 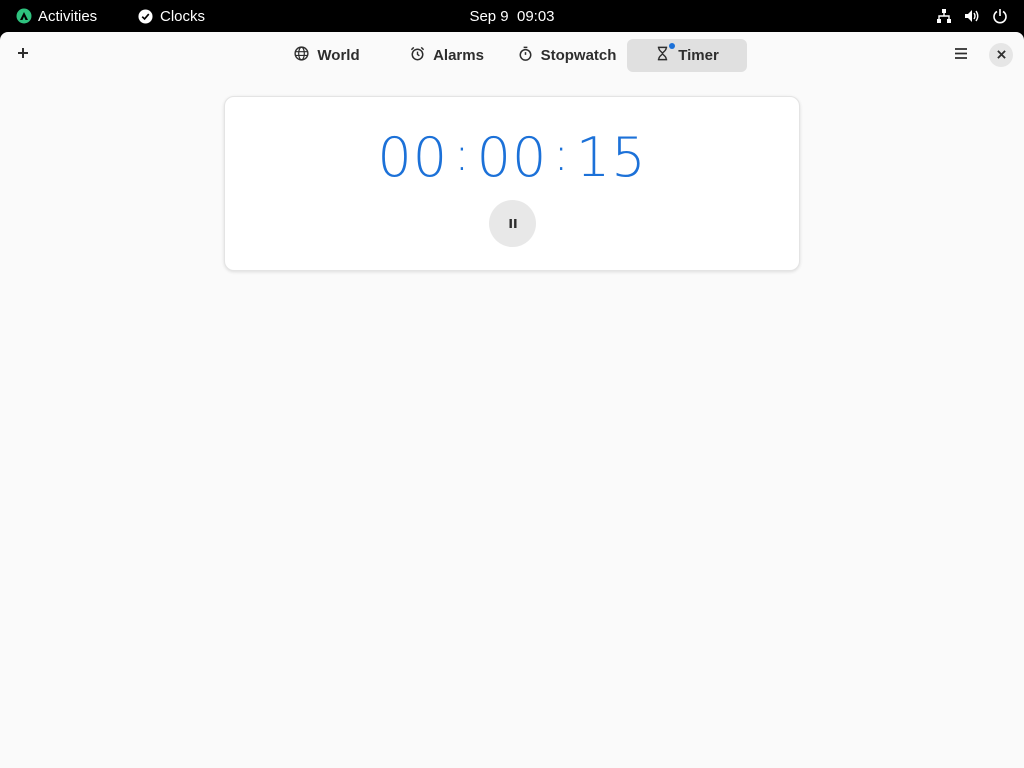 What do you see at coordinates (525, 55) in the screenshot?
I see `stopwatch-icon` at bounding box center [525, 55].